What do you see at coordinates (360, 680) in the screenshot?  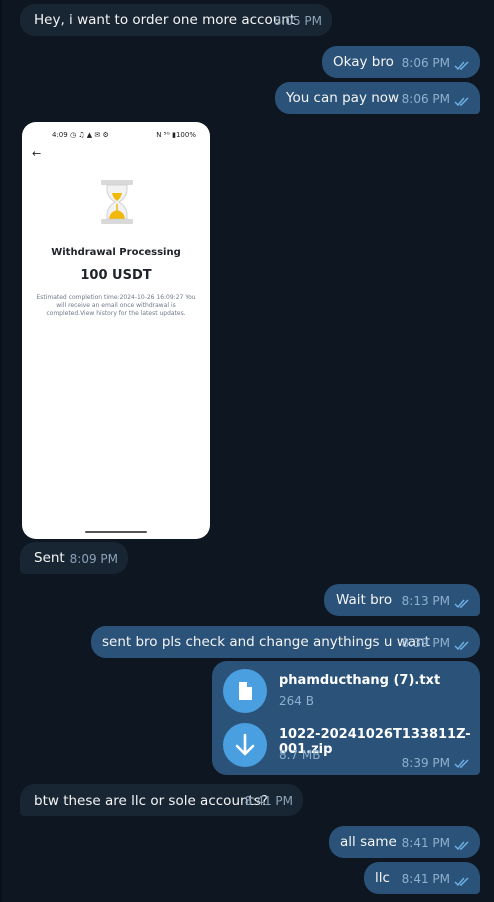 I see `file-name: phamducthang (7).txt` at bounding box center [360, 680].